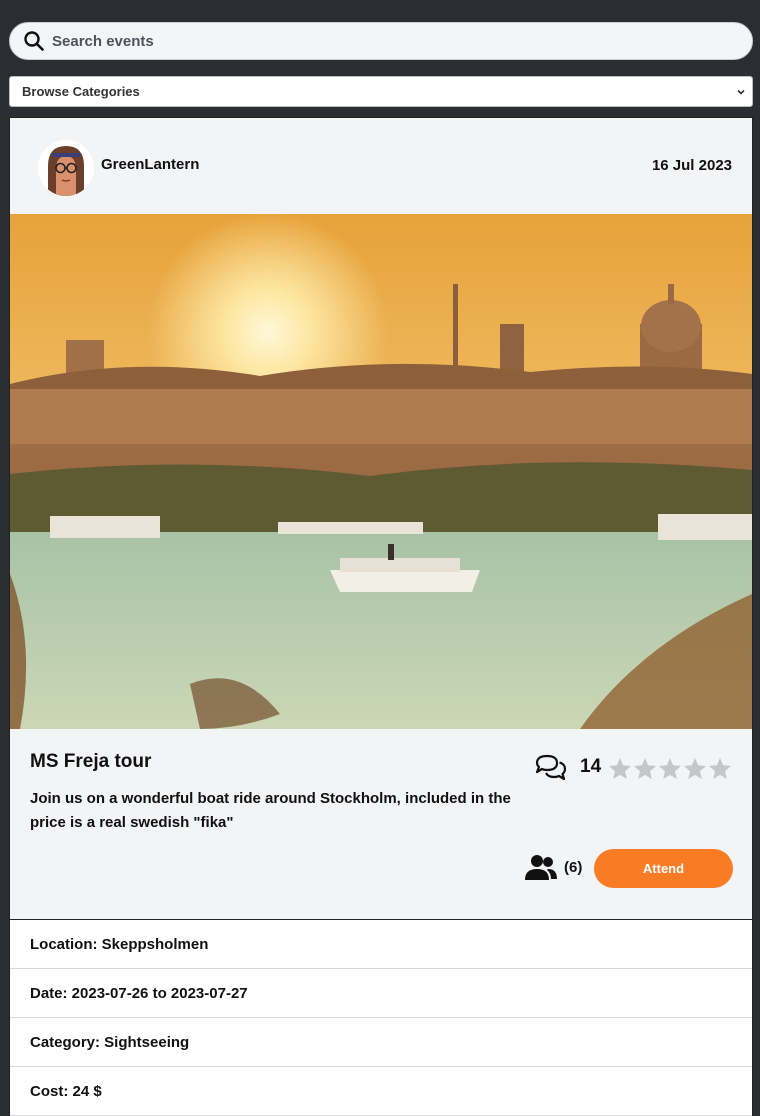 The width and height of the screenshot is (760, 1116). What do you see at coordinates (34, 41) in the screenshot?
I see `search-icon` at bounding box center [34, 41].